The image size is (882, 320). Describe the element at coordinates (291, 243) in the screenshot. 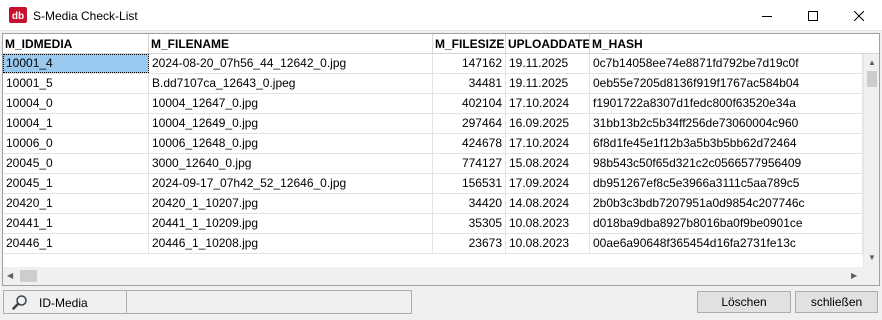

I see `cell-filename: 20446_1_10208.jpg` at that location.